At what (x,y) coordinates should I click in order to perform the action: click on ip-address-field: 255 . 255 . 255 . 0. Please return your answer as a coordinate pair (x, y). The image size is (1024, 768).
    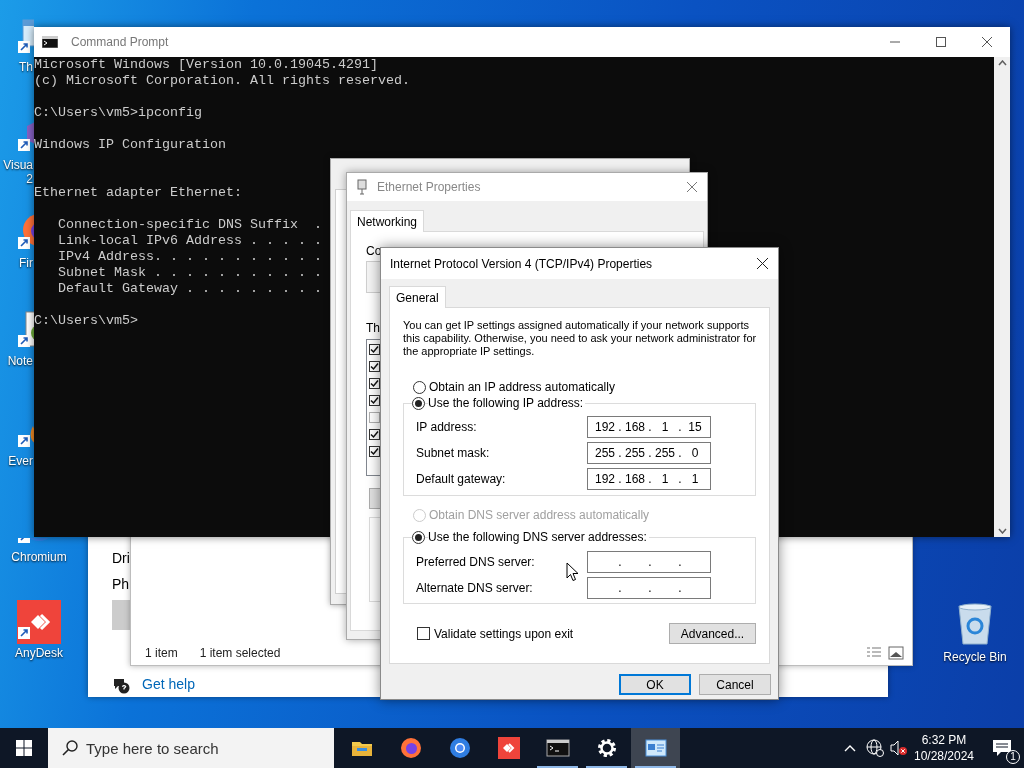
    Looking at the image, I should click on (649, 453).